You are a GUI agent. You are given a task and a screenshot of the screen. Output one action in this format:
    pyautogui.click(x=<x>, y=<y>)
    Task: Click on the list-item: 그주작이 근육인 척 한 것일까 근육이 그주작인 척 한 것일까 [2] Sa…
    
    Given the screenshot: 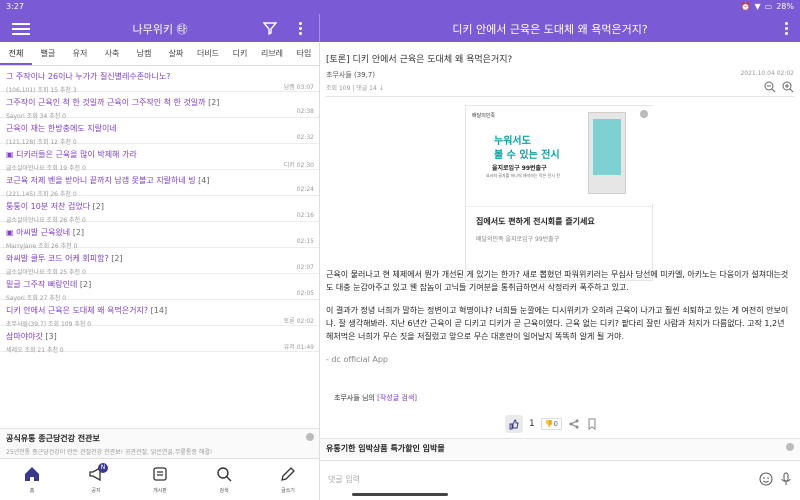 What is the action you would take?
    pyautogui.click(x=160, y=106)
    